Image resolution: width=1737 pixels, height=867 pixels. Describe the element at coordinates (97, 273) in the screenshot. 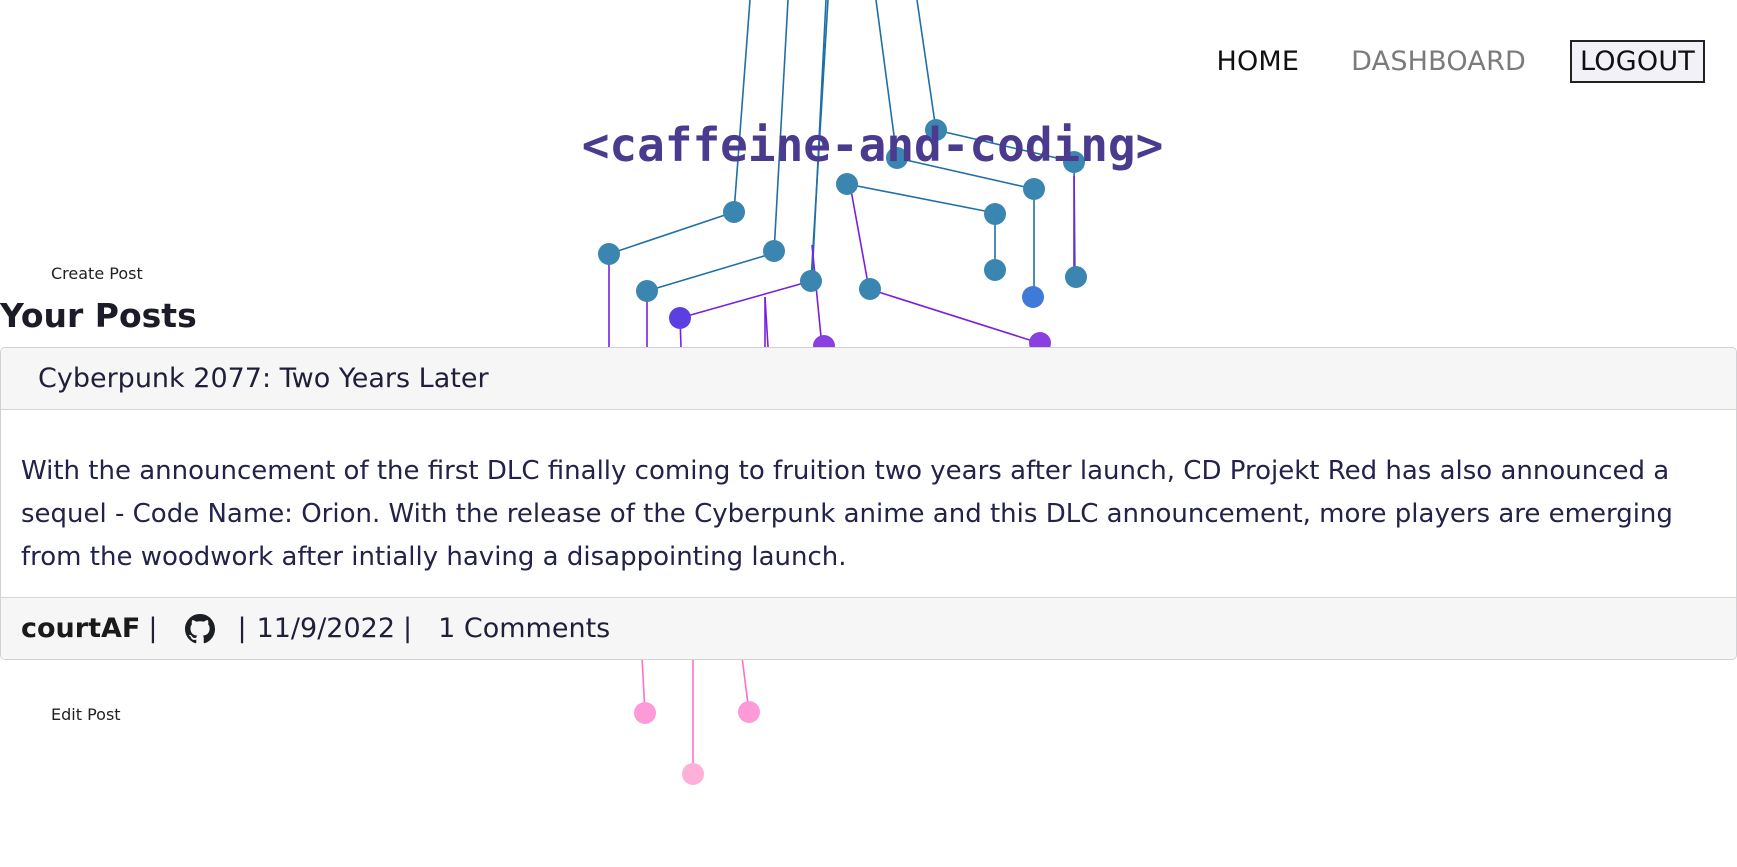

I see `create-post-link: Create Post` at that location.